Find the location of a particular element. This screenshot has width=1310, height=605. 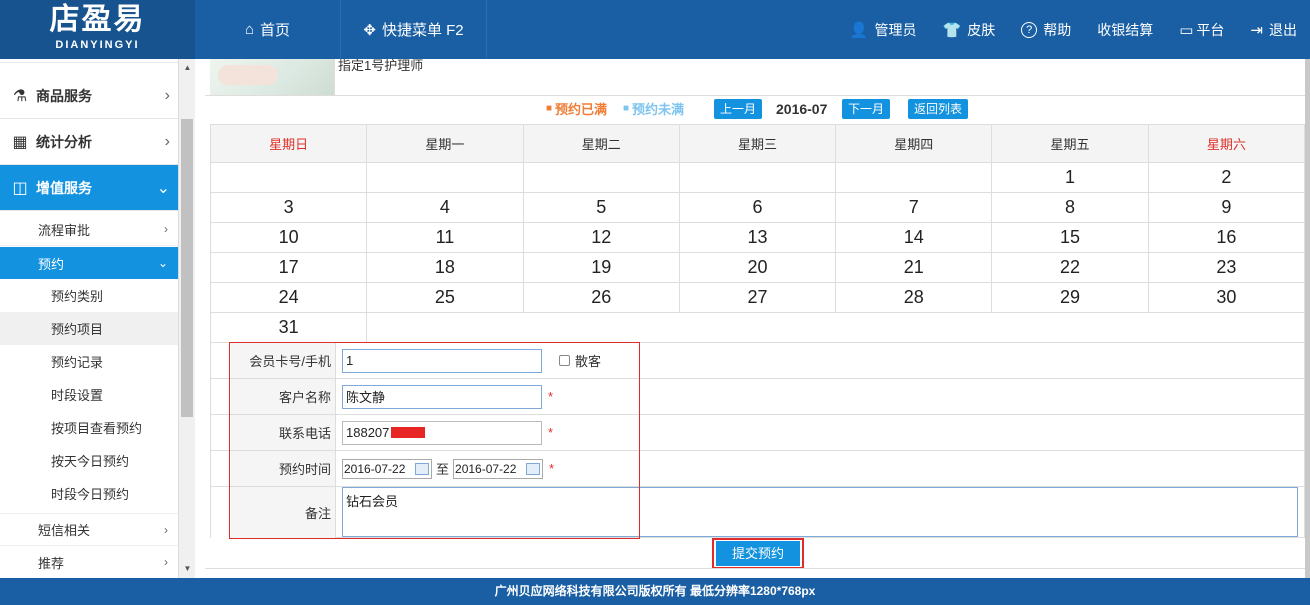

sidebar-leaf-view-by-item: 按项目查看预约 is located at coordinates (89, 427).